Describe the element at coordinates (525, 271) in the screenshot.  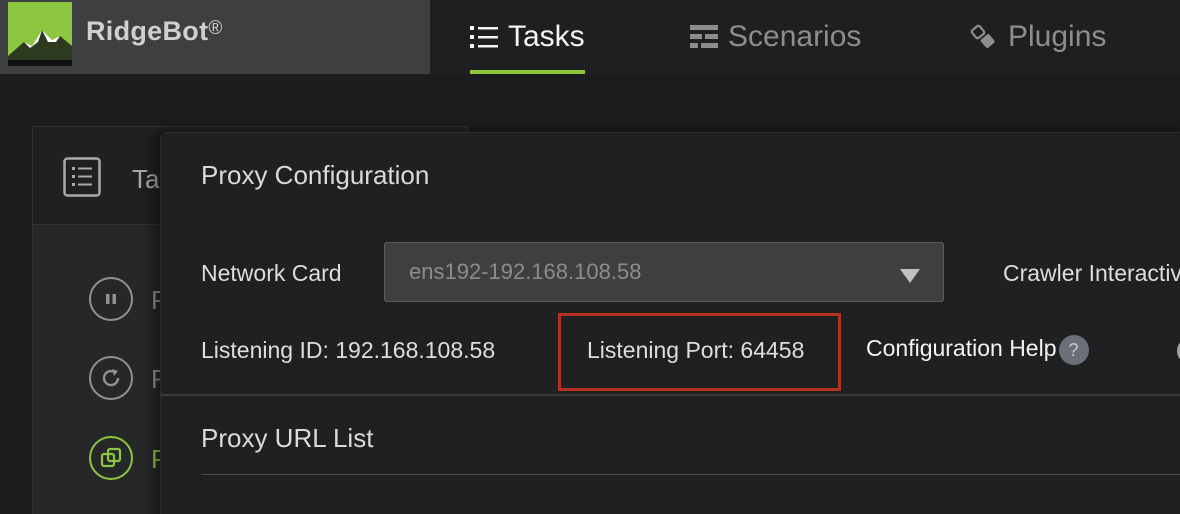
I see `network-card-value: ens192-192.168.108.58` at that location.